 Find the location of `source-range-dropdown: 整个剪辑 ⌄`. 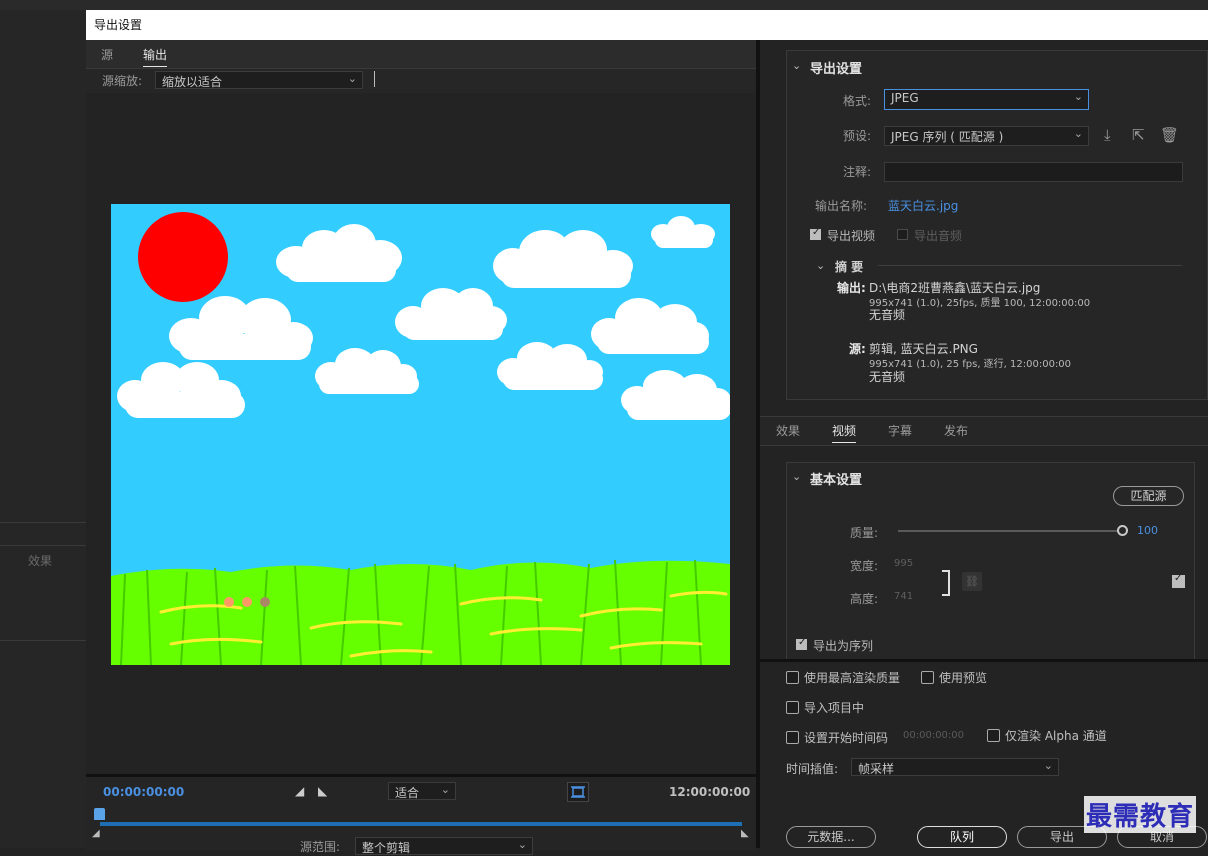

source-range-dropdown: 整个剪辑 ⌄ is located at coordinates (444, 846).